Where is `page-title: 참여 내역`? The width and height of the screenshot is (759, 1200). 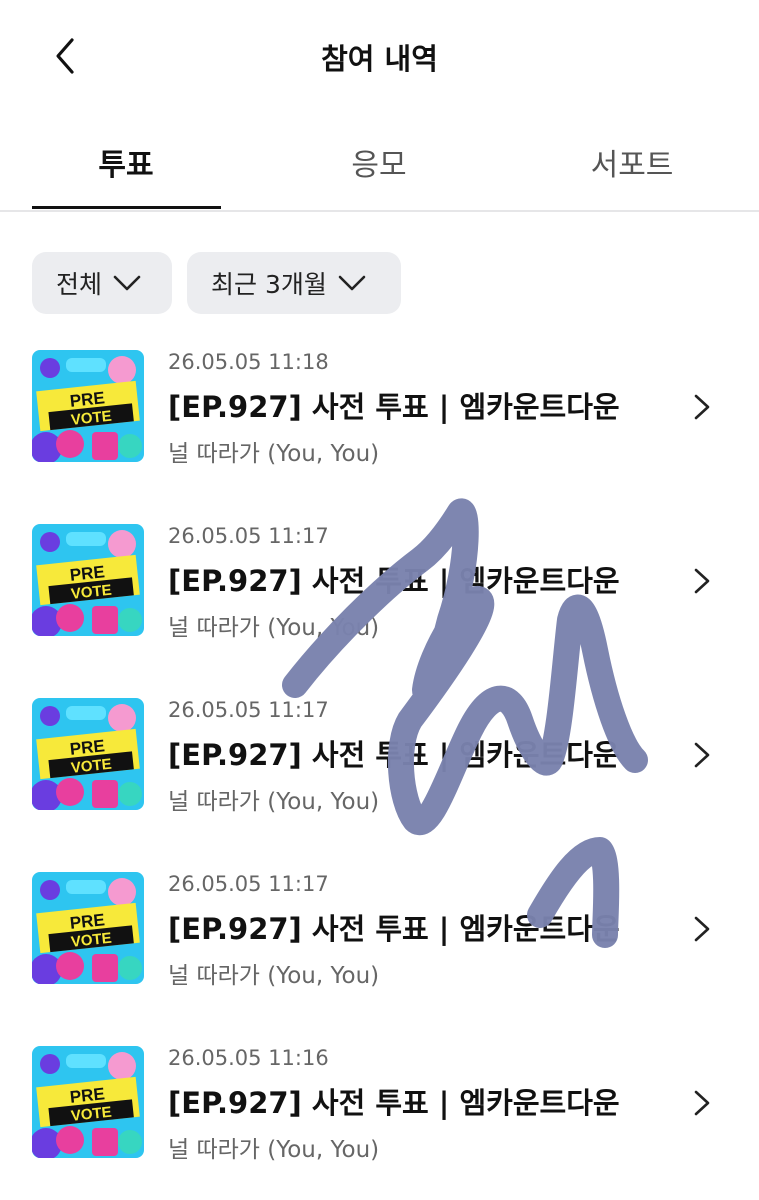
page-title: 참여 내역 is located at coordinates (379, 59).